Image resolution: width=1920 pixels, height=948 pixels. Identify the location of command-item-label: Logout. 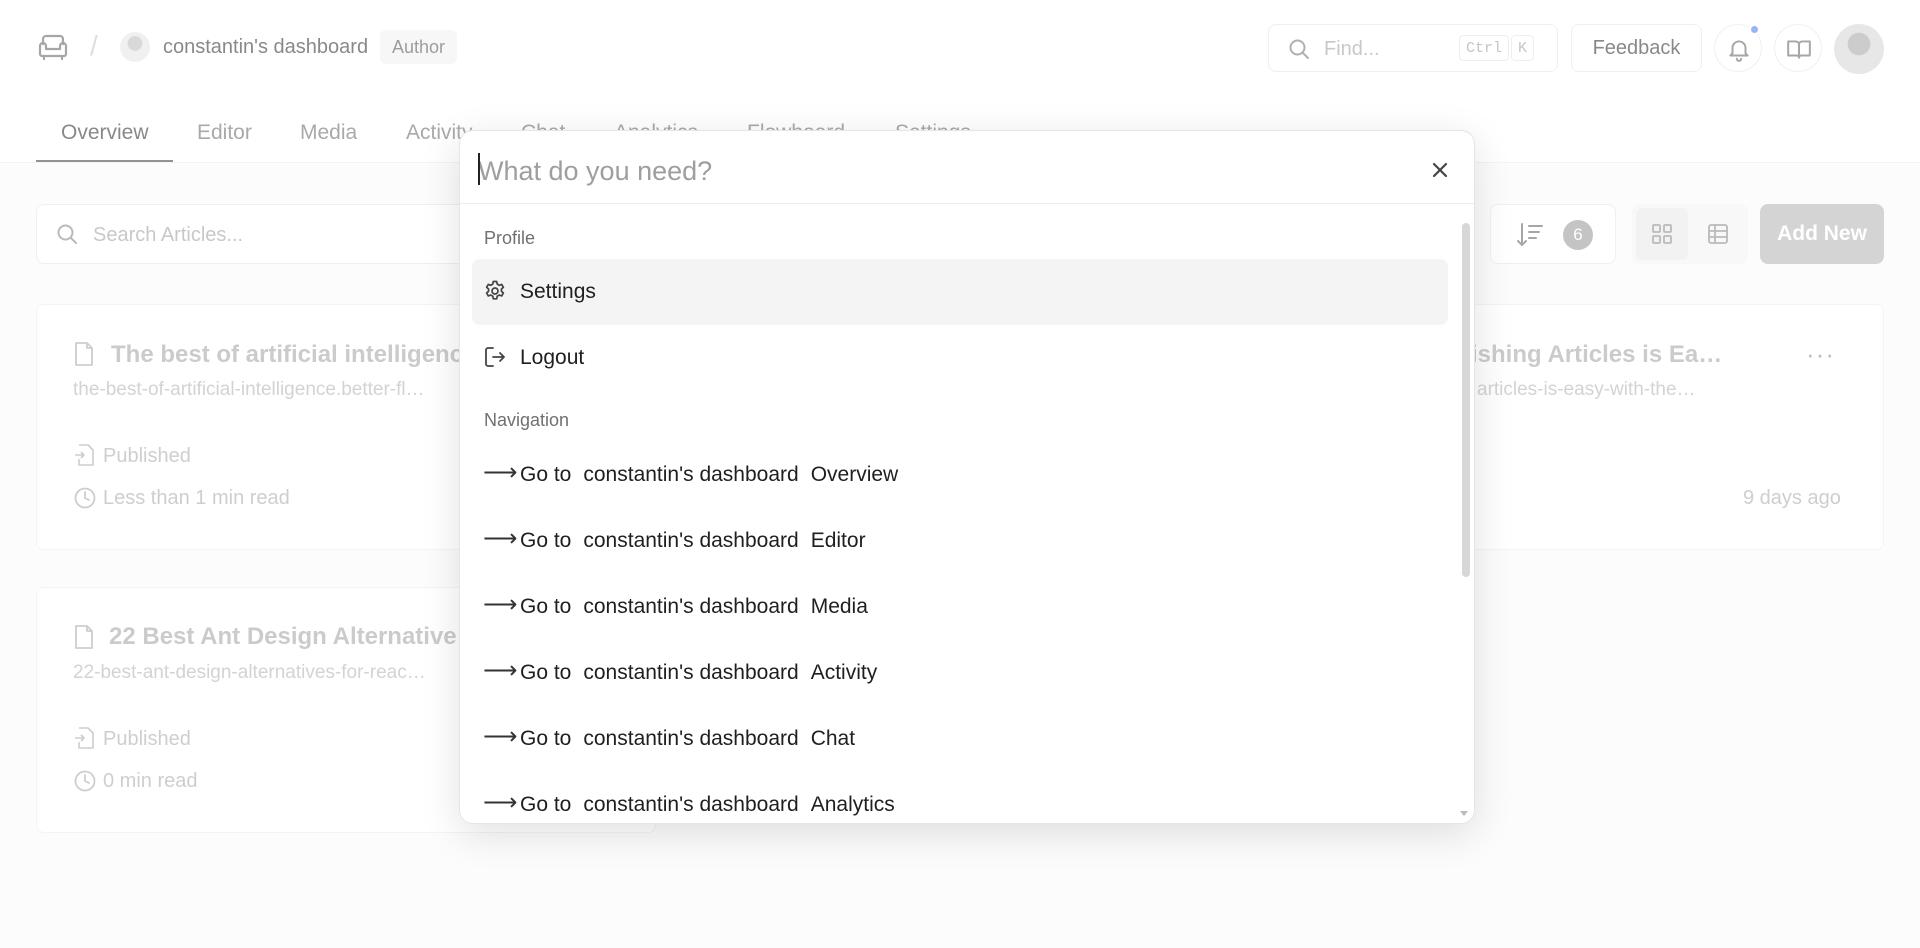
(552, 357).